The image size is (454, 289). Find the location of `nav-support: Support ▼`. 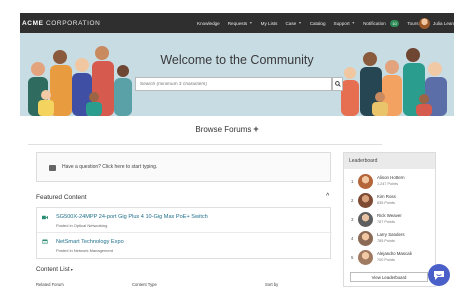

nav-support: Support ▼ is located at coordinates (345, 23).